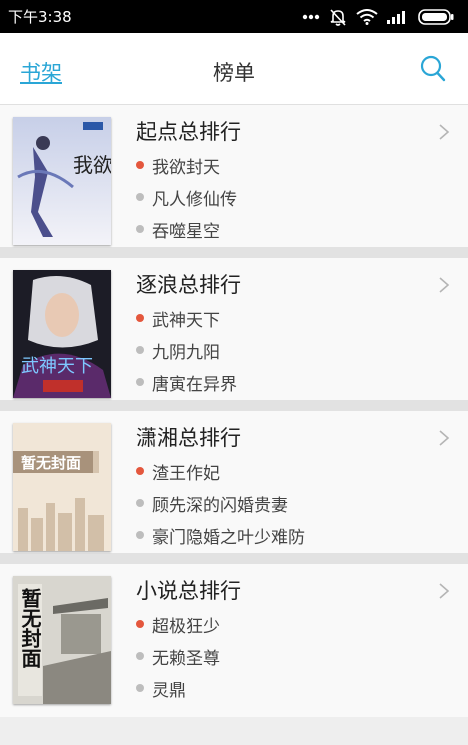 The height and width of the screenshot is (745, 468). Describe the element at coordinates (62, 181) in the screenshot. I see `book-cover: 我欲封天` at that location.